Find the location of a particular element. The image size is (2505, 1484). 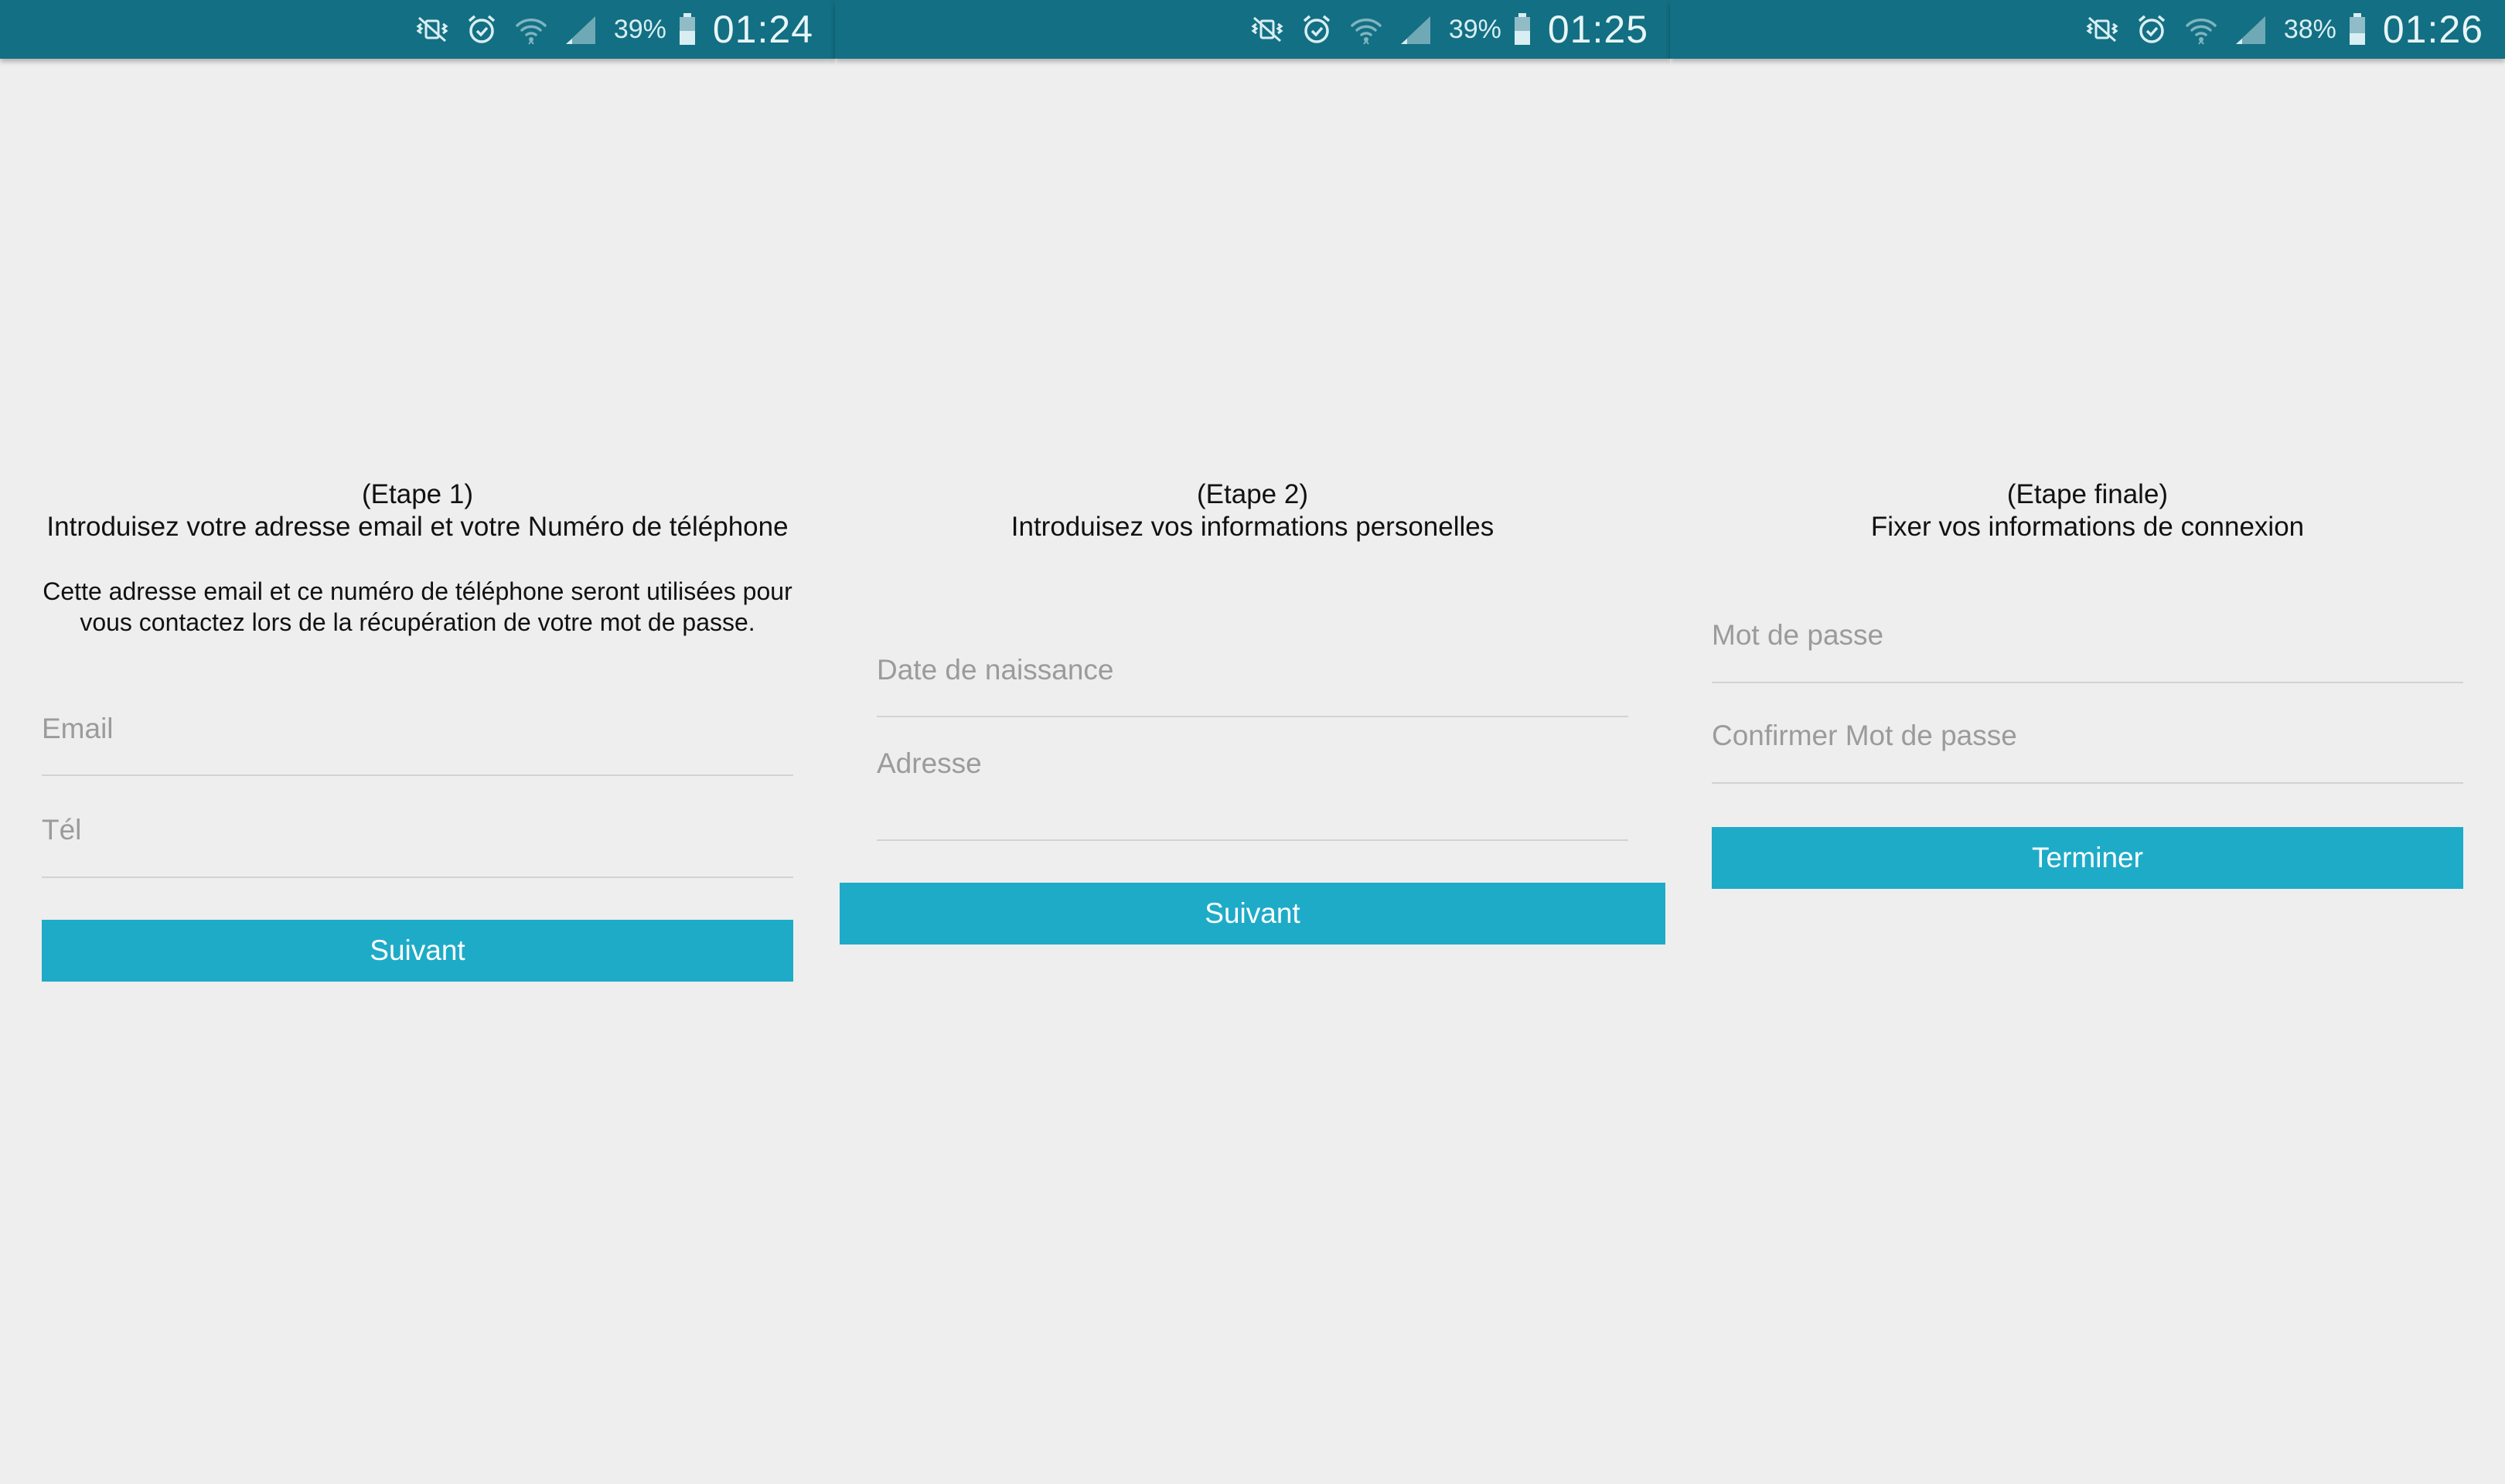

status-bar: 38% 01:26 is located at coordinates (2087, 29).